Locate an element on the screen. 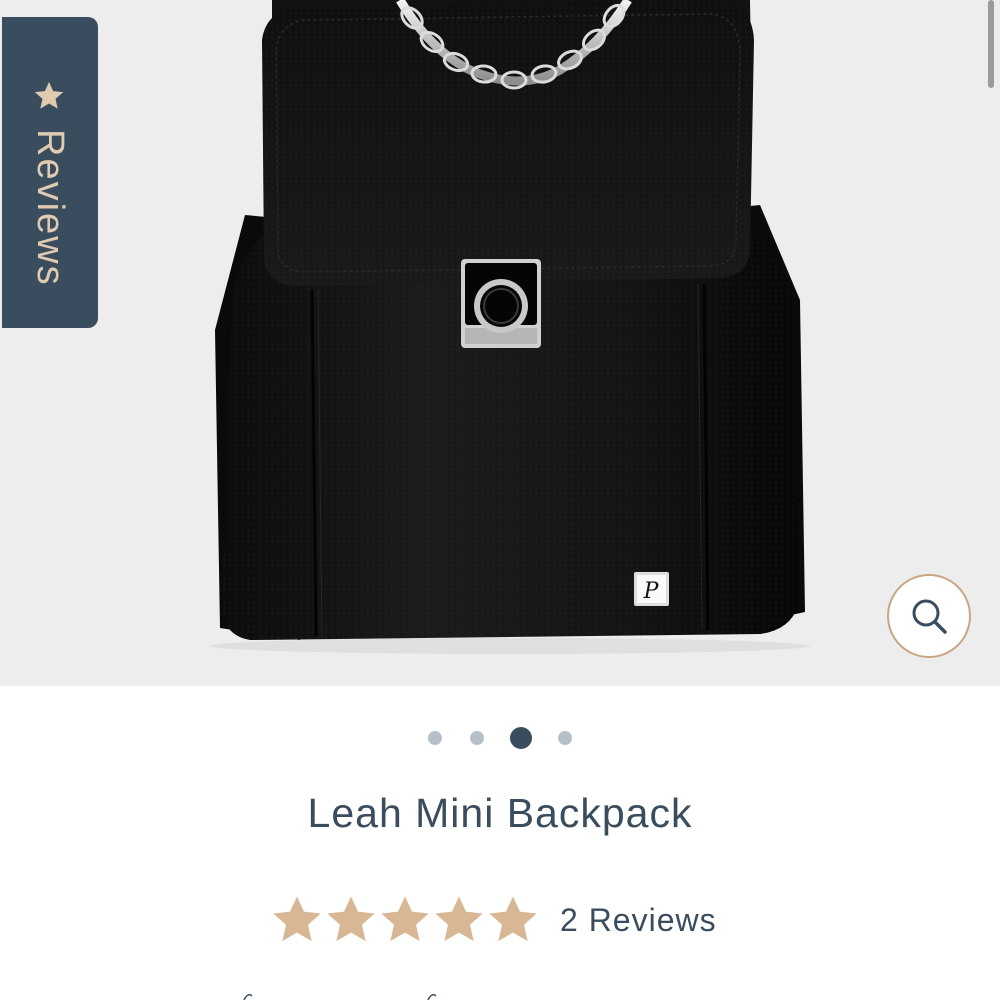 The image size is (1000, 1000). product-rating: 2 Reviews is located at coordinates (493, 920).